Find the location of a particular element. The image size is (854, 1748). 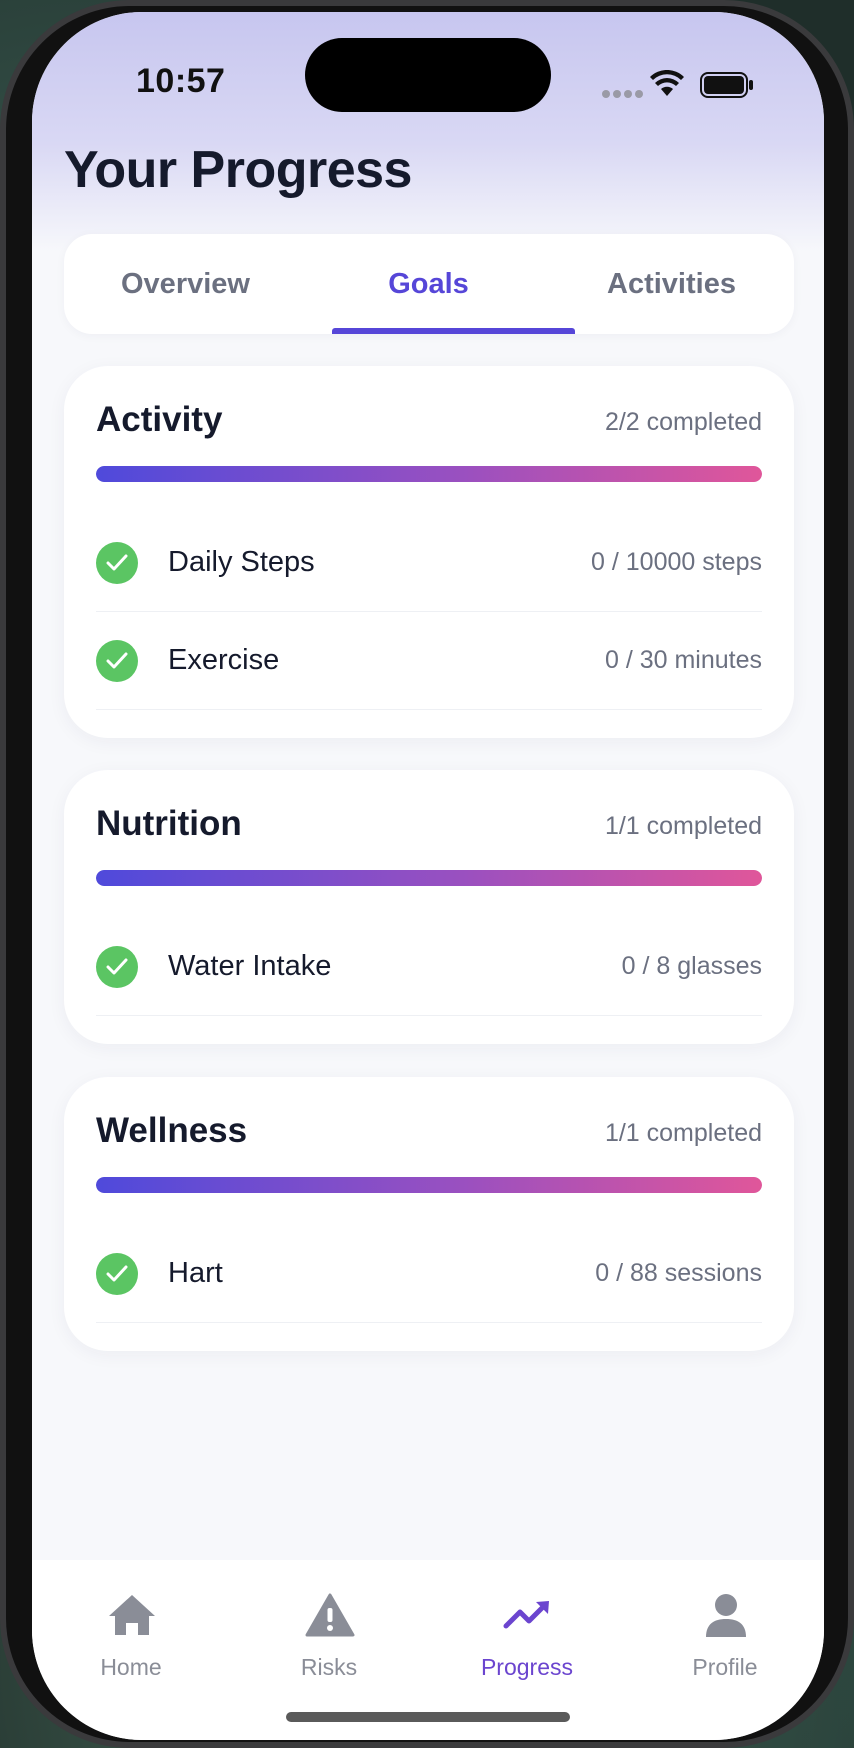

segmented-tabs: Overview Goals Activities is located at coordinates (429, 284).